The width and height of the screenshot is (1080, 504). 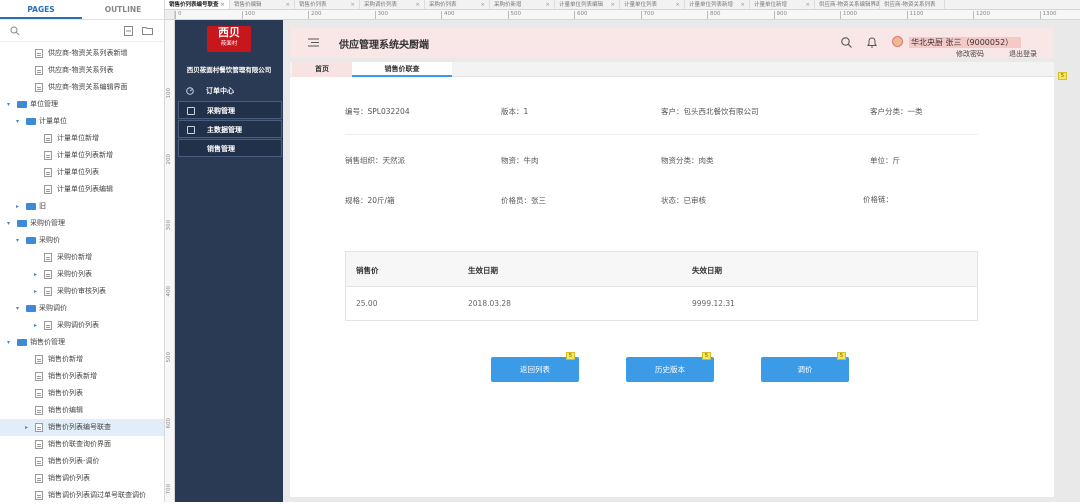 I want to click on back-to-list-button: 返回列表, so click(x=535, y=369).